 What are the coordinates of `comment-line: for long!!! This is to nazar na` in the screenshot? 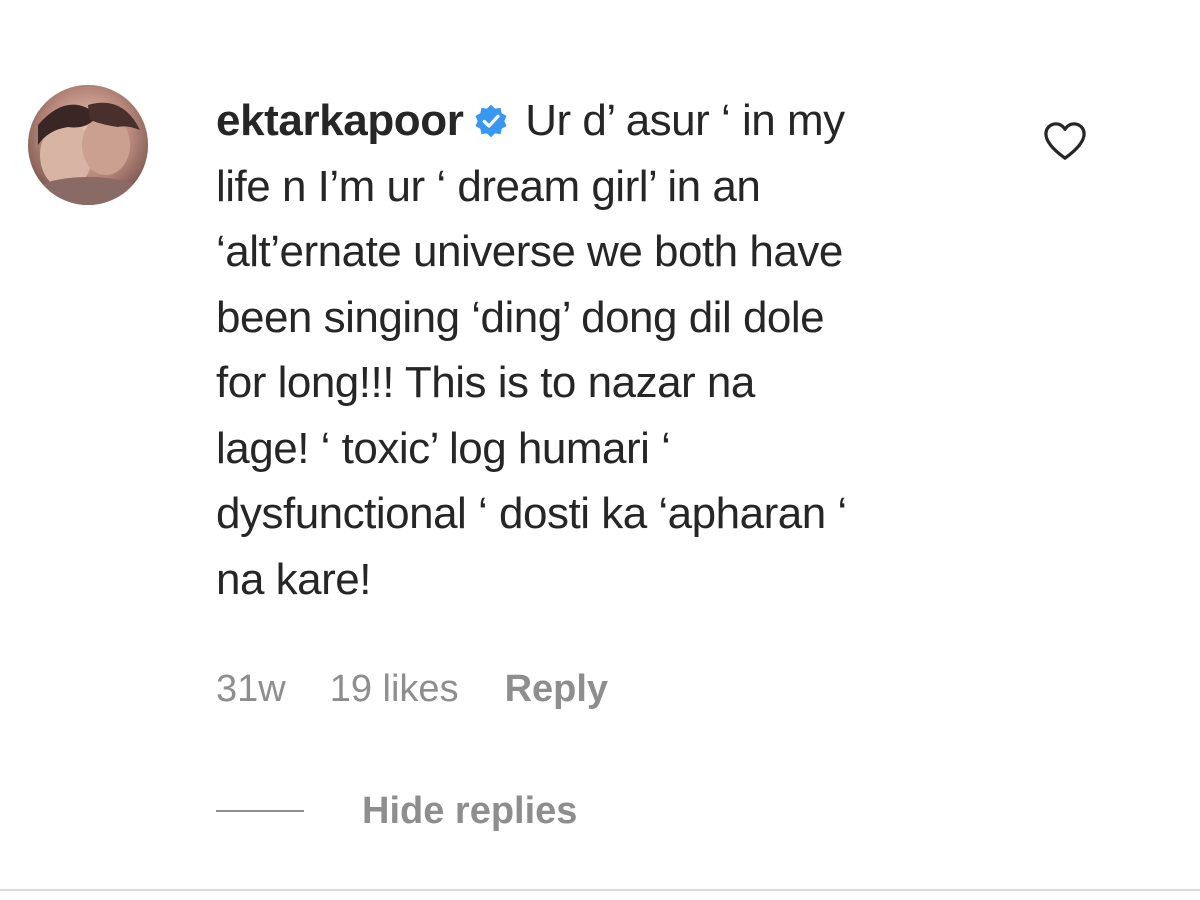 It's located at (485, 382).